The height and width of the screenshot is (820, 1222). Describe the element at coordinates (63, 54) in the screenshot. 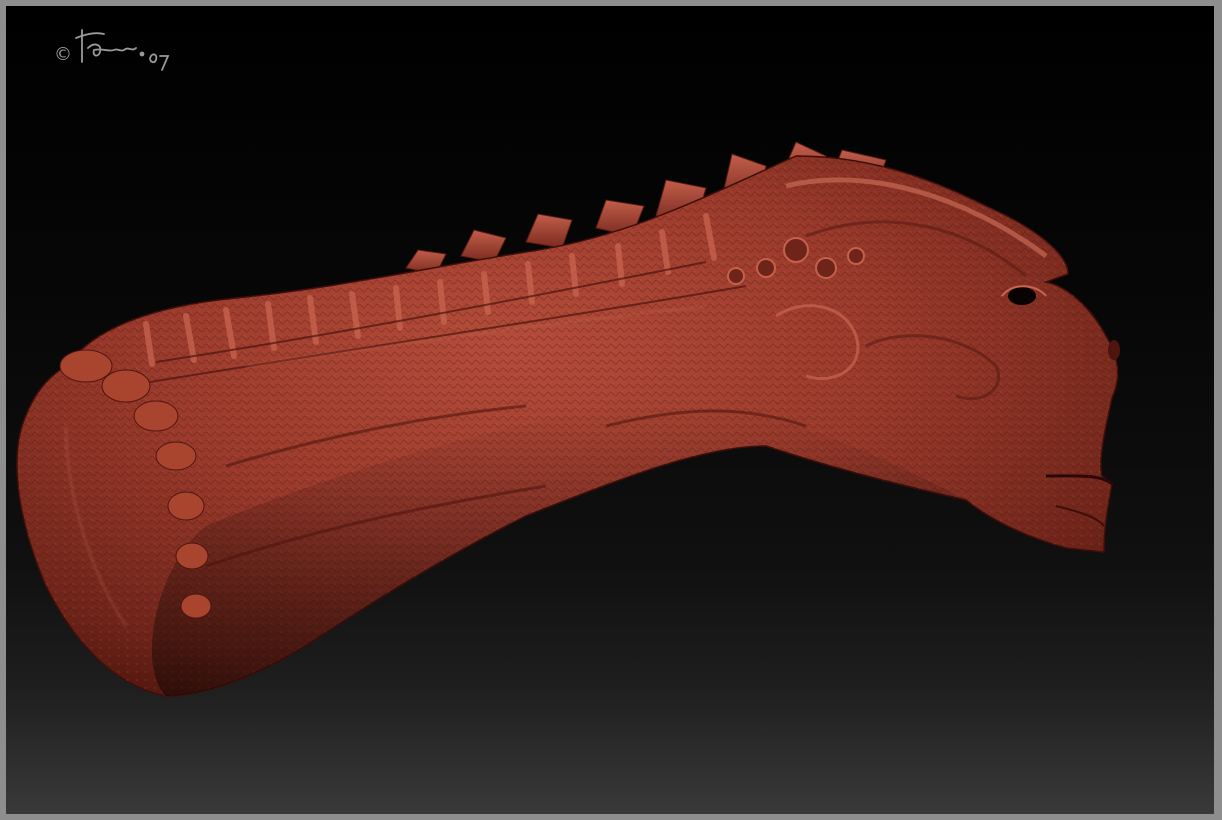

I see `copyright-symbol: ©` at that location.